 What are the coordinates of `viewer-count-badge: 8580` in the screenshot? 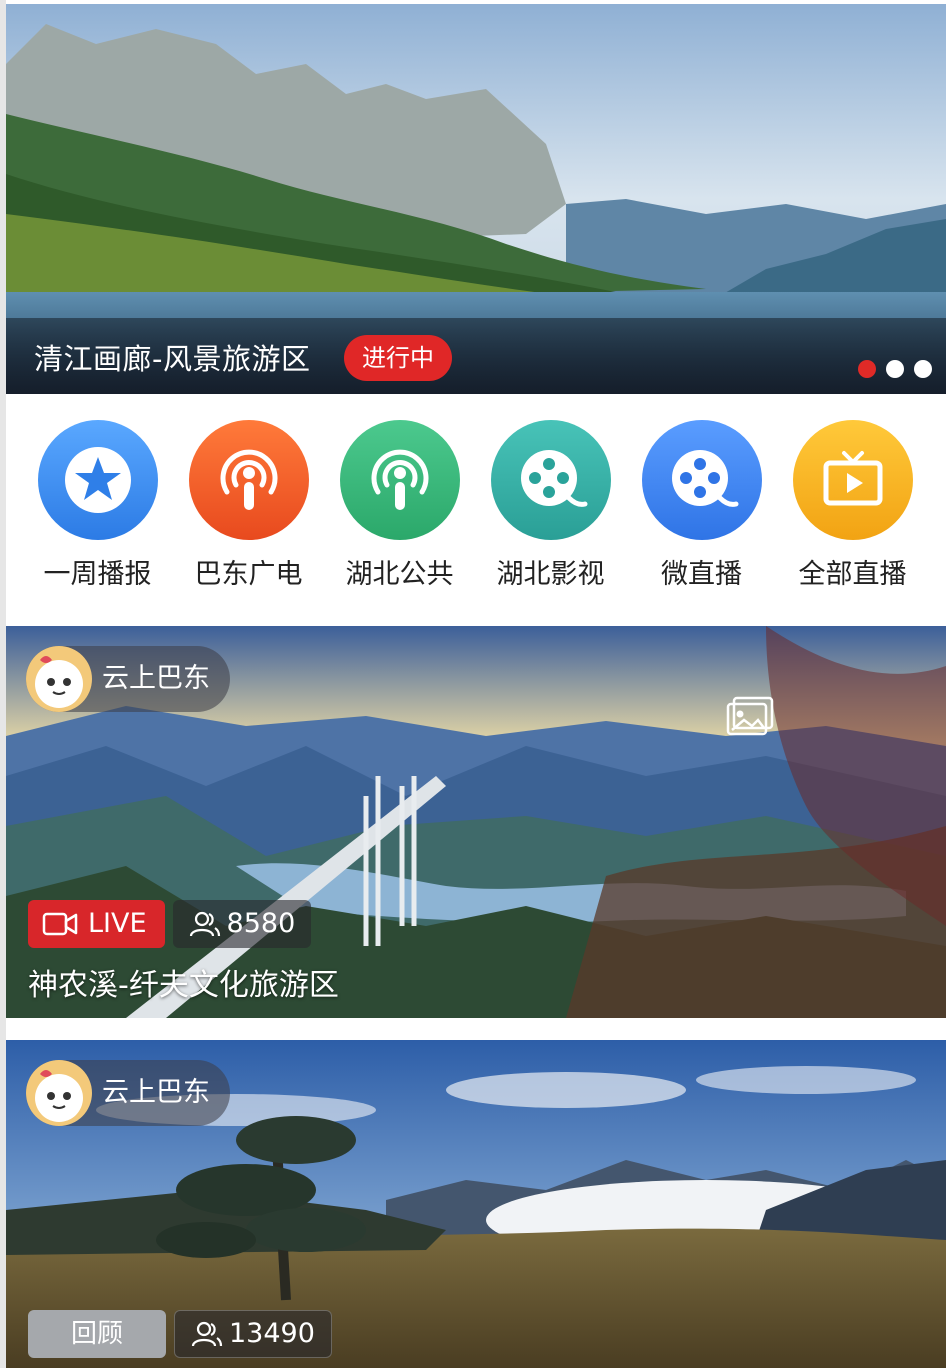 It's located at (242, 924).